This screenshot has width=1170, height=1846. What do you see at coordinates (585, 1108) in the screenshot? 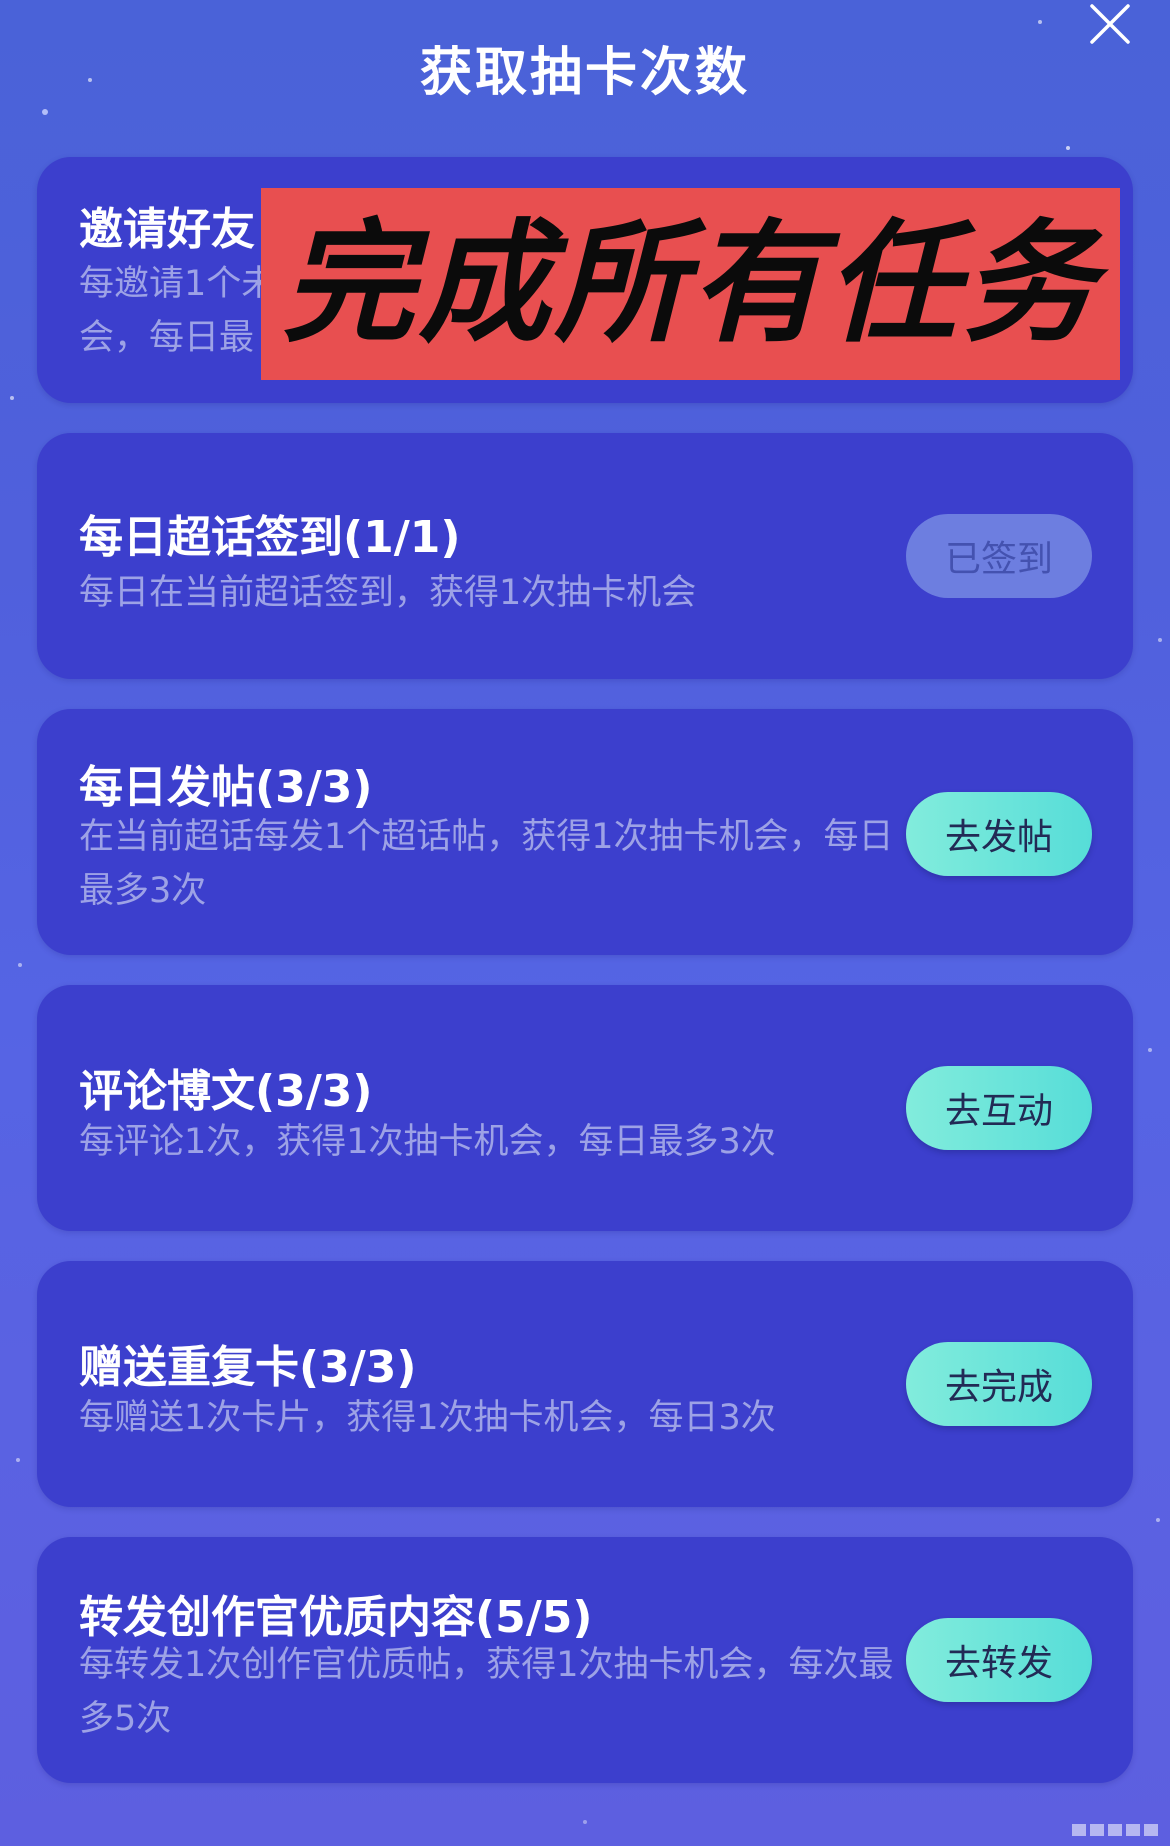
I see `task-card-comment: 评论博文(3/3) 每评论1次，获得1次抽卡机会，每日最多3次 去互动` at bounding box center [585, 1108].